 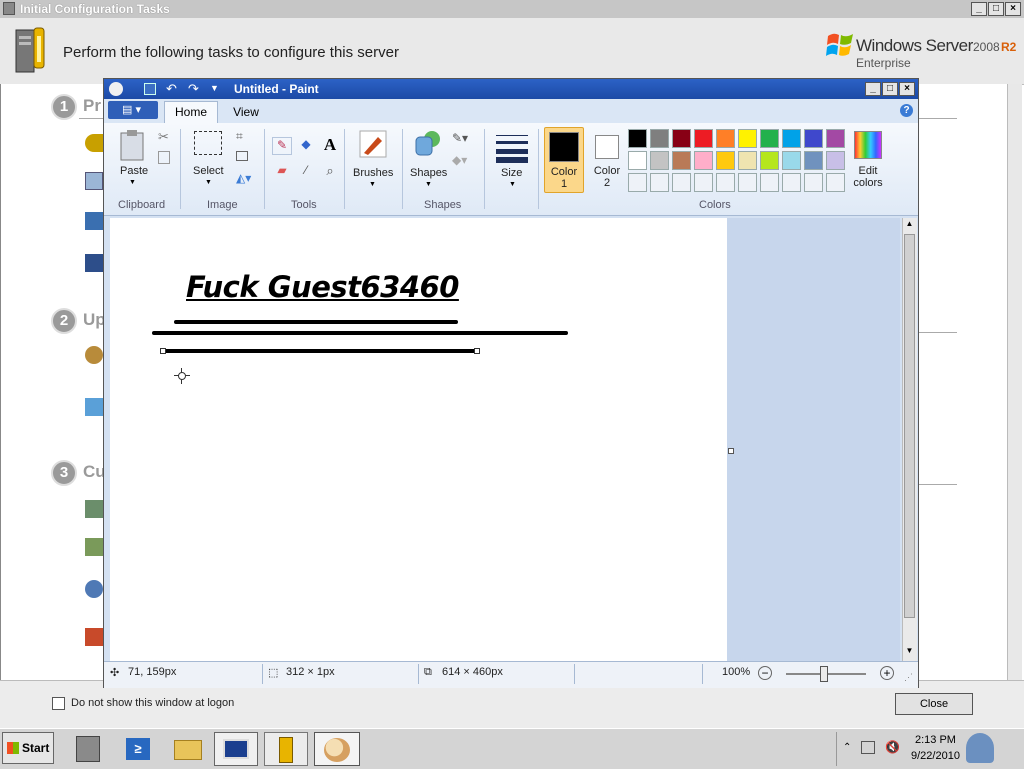 What do you see at coordinates (428, 158) in the screenshot?
I see `shapes-button: Shapes ▼` at bounding box center [428, 158].